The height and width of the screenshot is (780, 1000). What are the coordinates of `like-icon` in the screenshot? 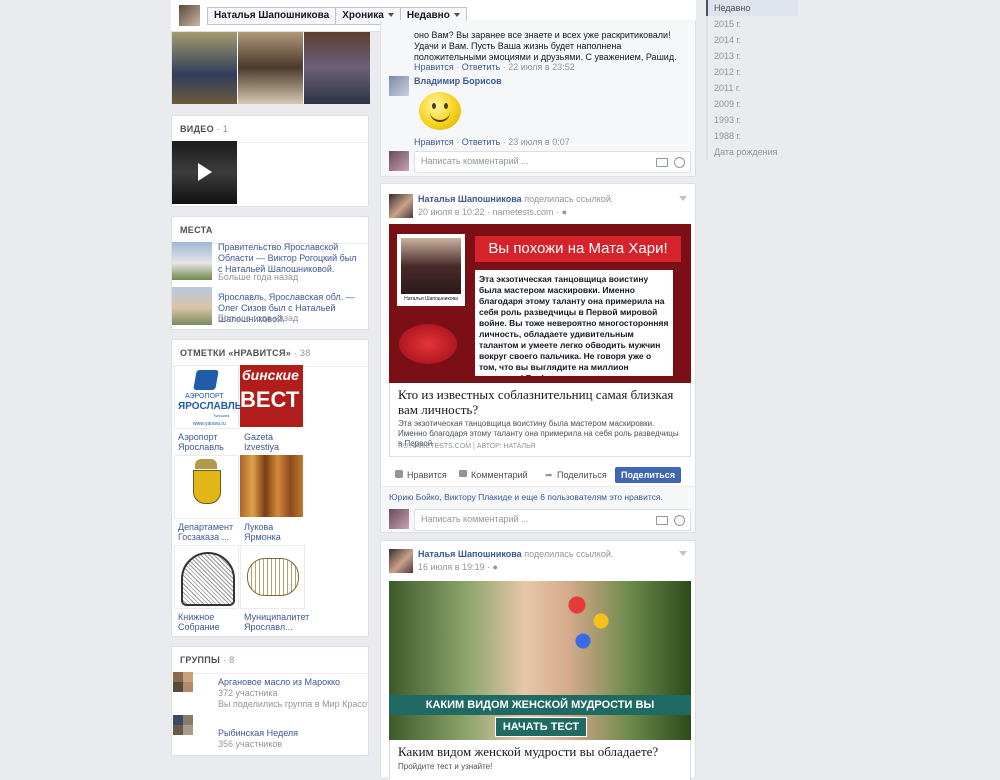 It's located at (399, 474).